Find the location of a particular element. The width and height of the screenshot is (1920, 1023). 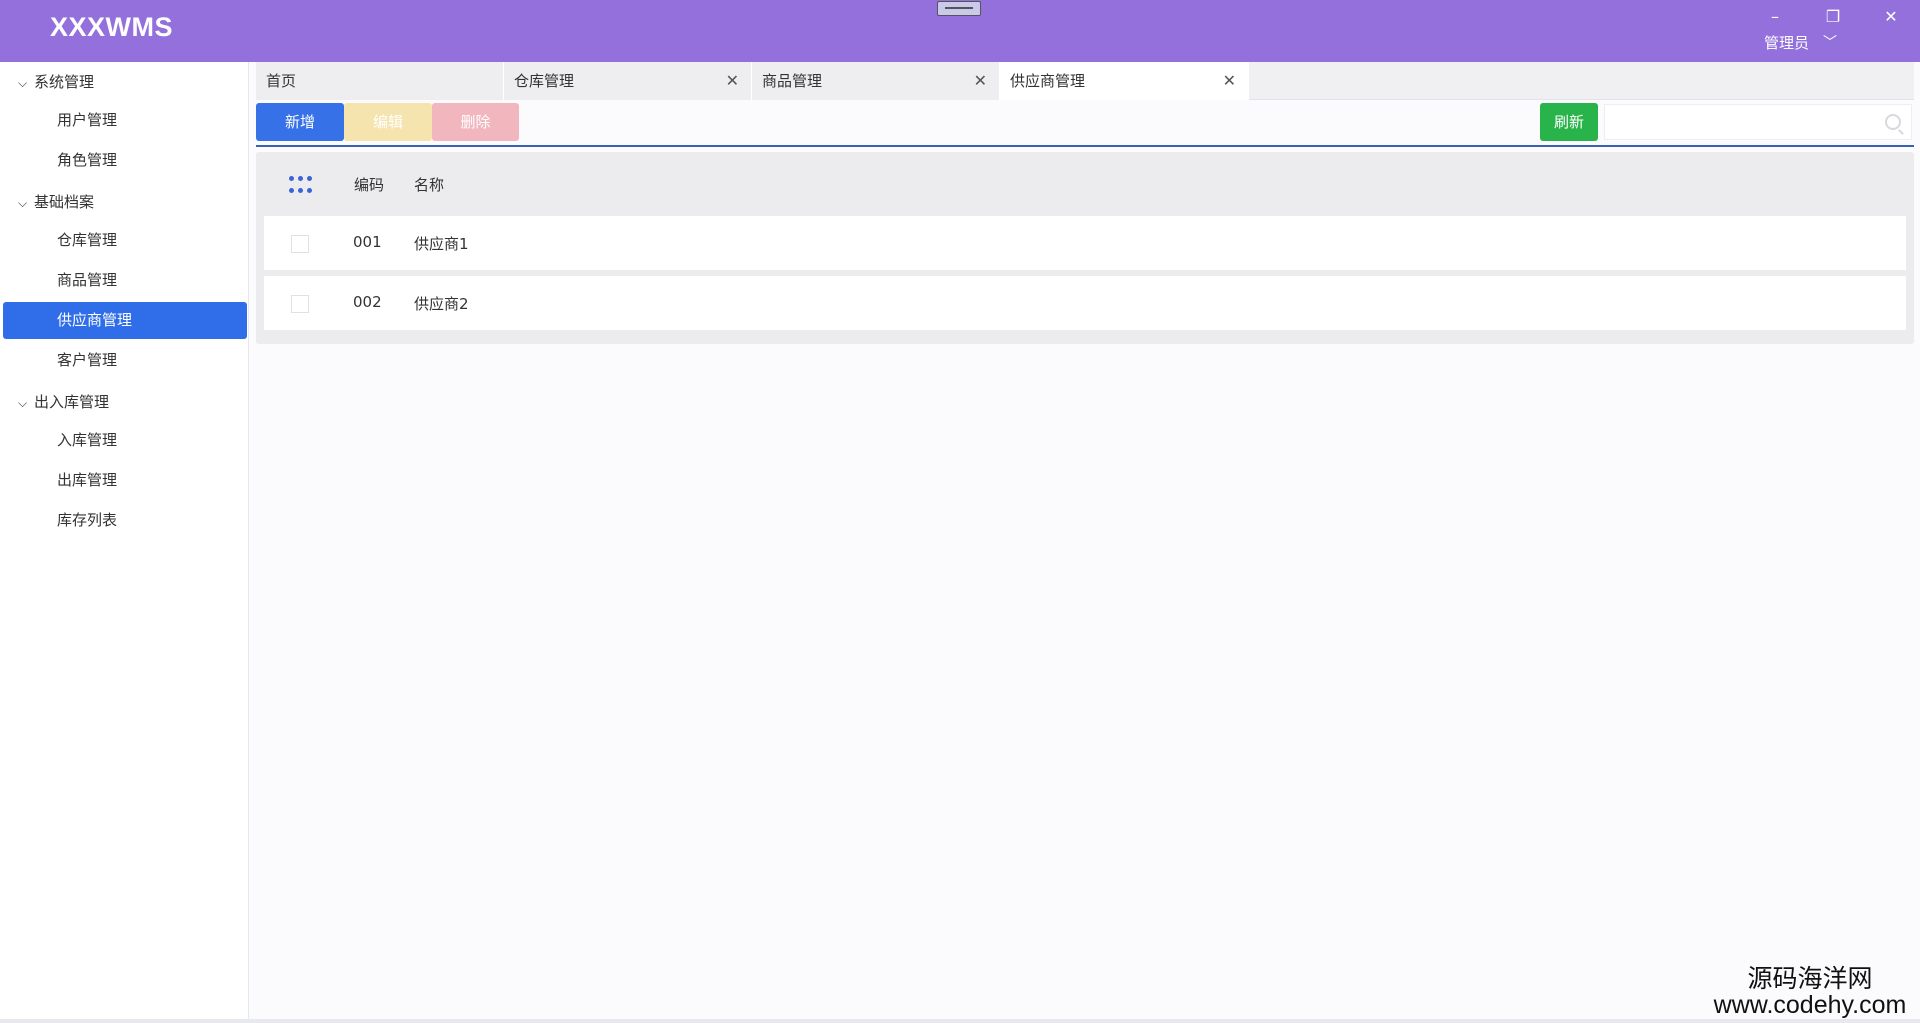

watermark-line1: 源码海洋网 is located at coordinates (1810, 978).